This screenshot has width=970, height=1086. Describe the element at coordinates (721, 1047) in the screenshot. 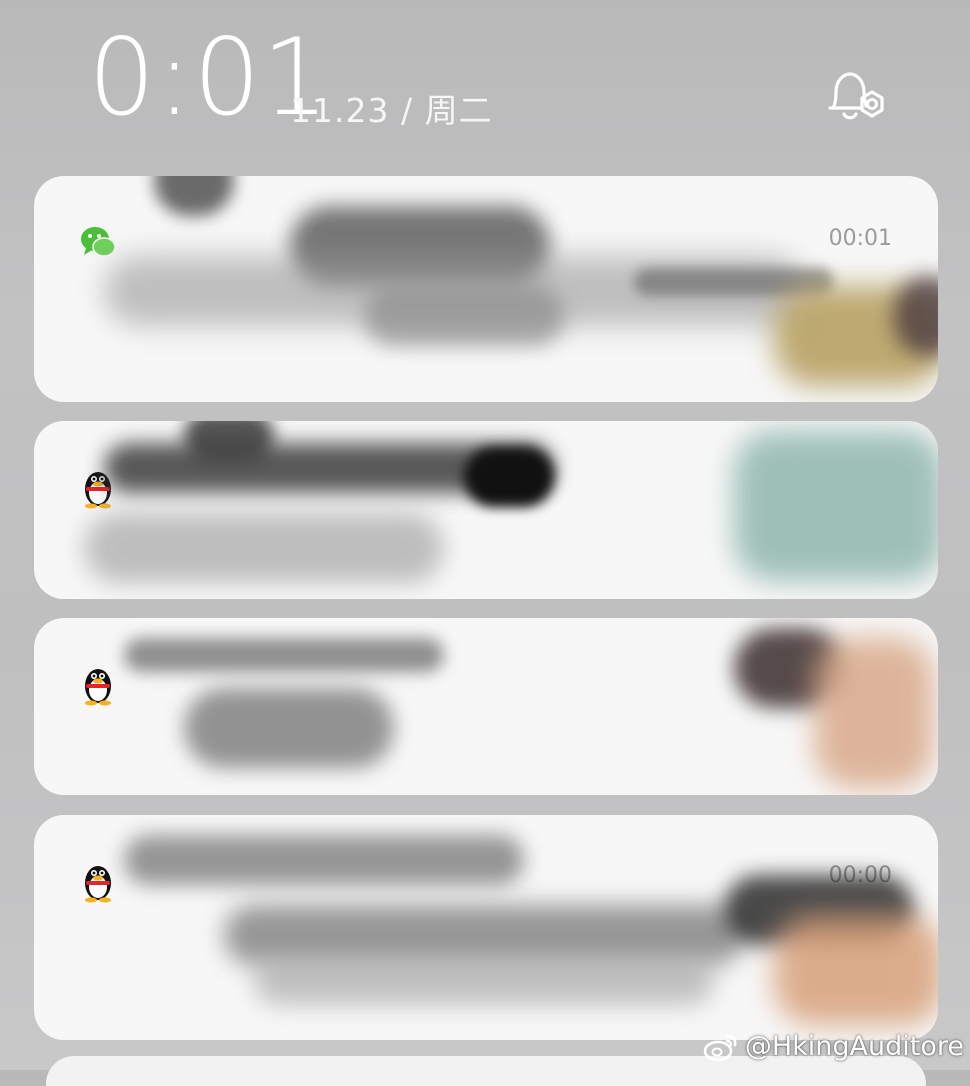

I see `weibo-icon` at that location.